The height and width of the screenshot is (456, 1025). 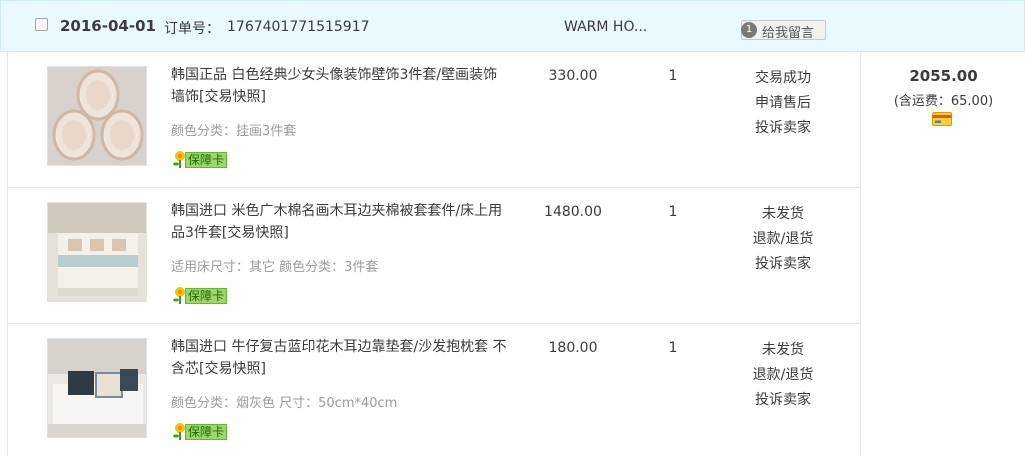 What do you see at coordinates (573, 76) in the screenshot?
I see `product-price: 330.00` at bounding box center [573, 76].